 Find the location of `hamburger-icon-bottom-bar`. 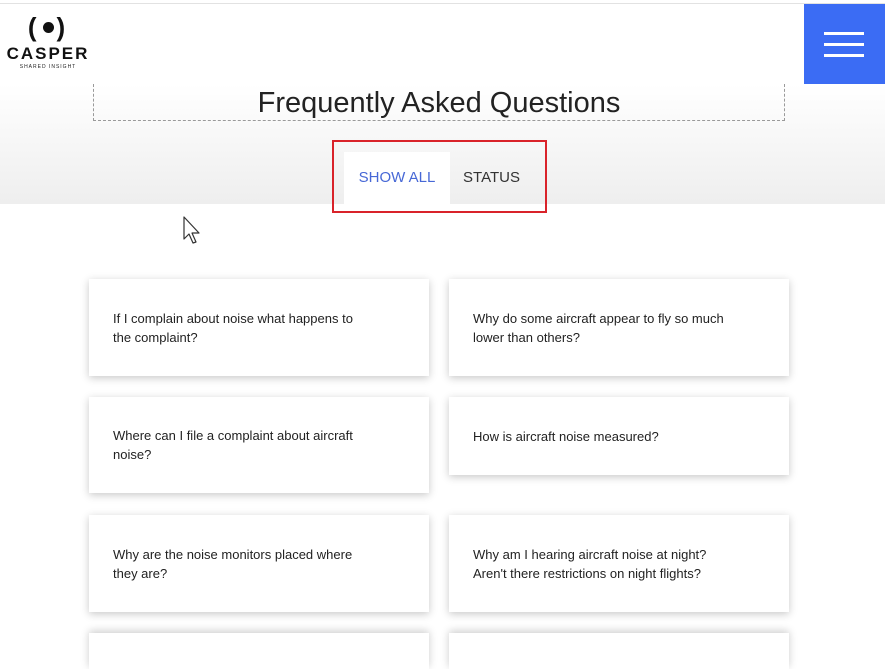

hamburger-icon-bottom-bar is located at coordinates (844, 55).